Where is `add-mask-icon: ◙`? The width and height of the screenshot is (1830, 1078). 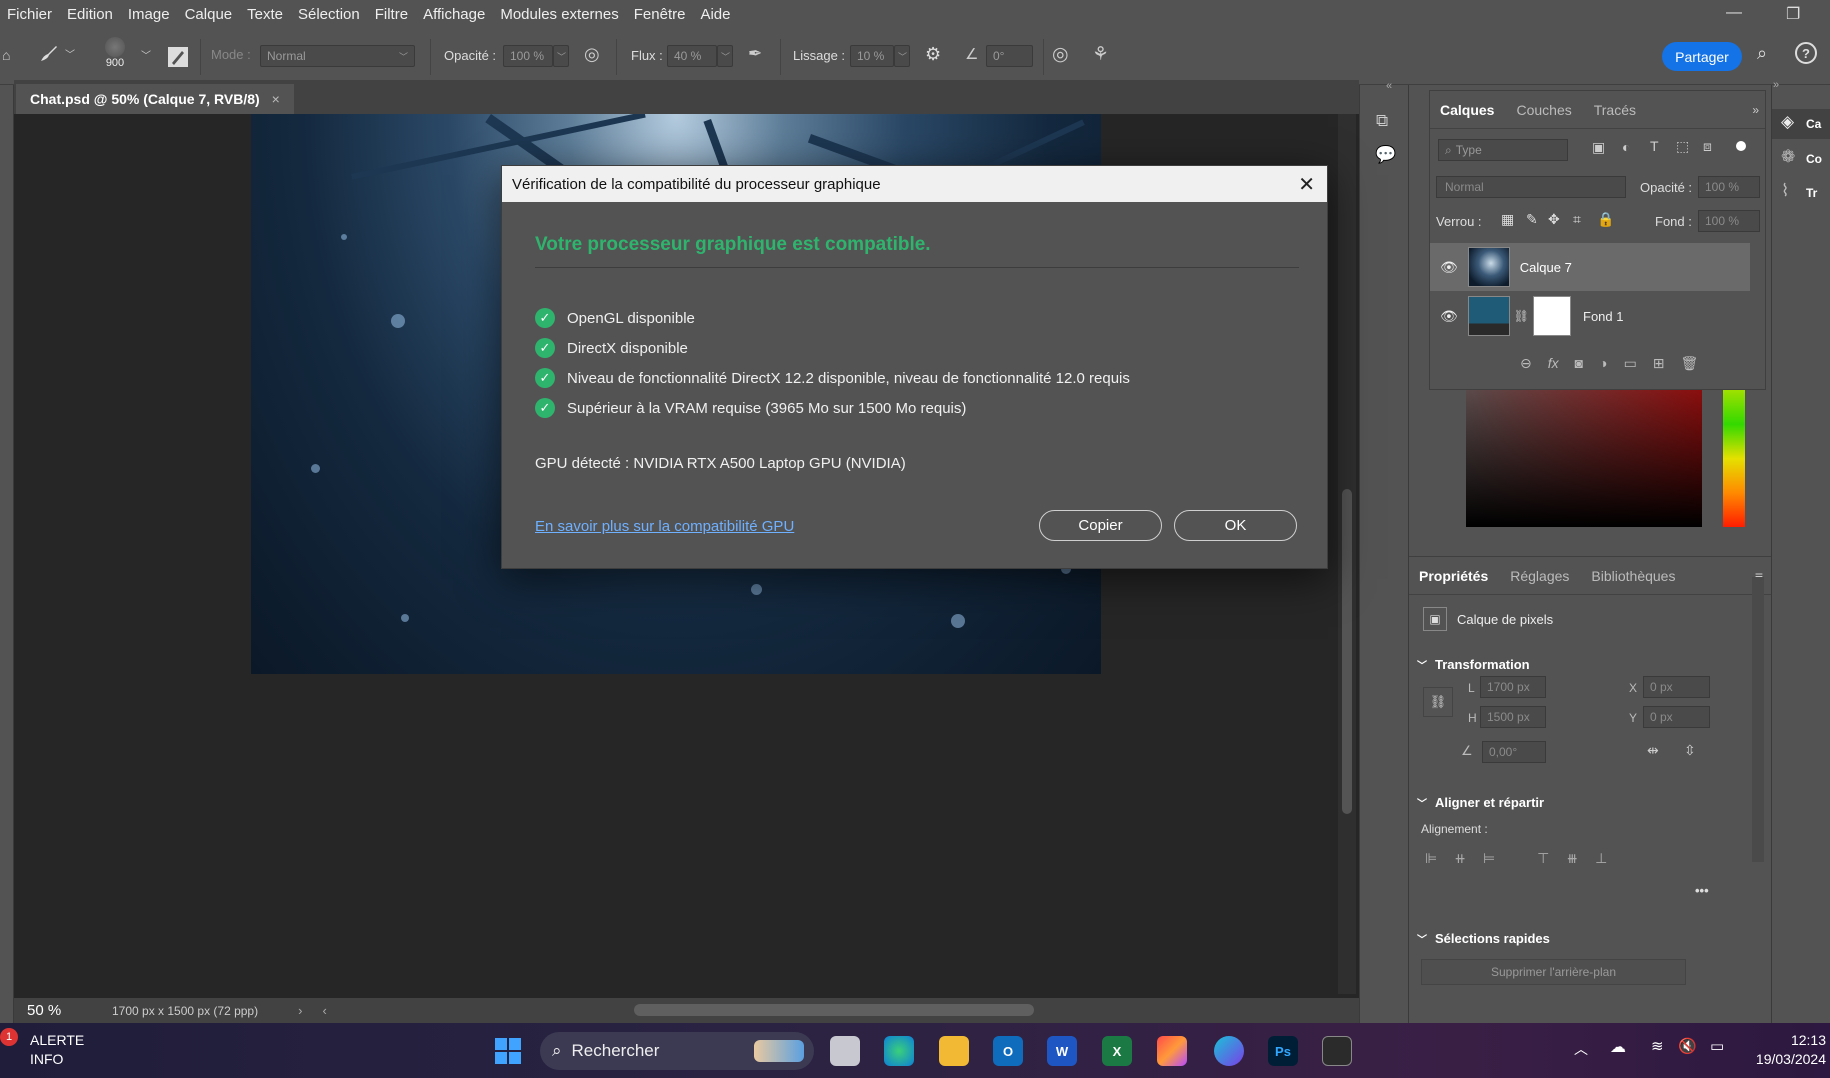 add-mask-icon: ◙ is located at coordinates (1579, 363).